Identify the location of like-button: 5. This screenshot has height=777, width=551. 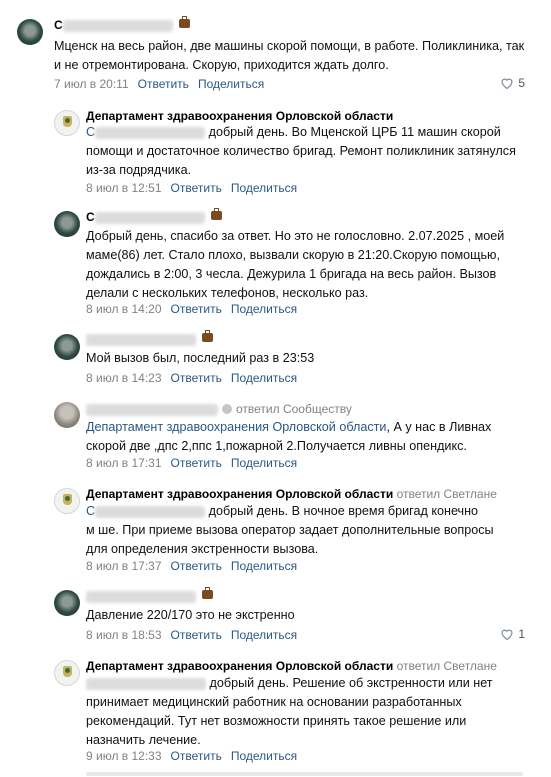
(512, 83).